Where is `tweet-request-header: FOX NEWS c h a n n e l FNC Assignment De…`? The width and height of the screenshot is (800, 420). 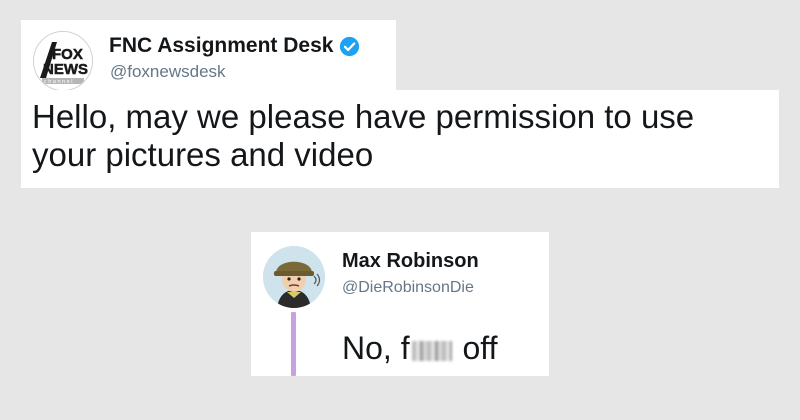
tweet-request-header: FOX NEWS c h a n n e l FNC Assignment De… is located at coordinates (208, 55).